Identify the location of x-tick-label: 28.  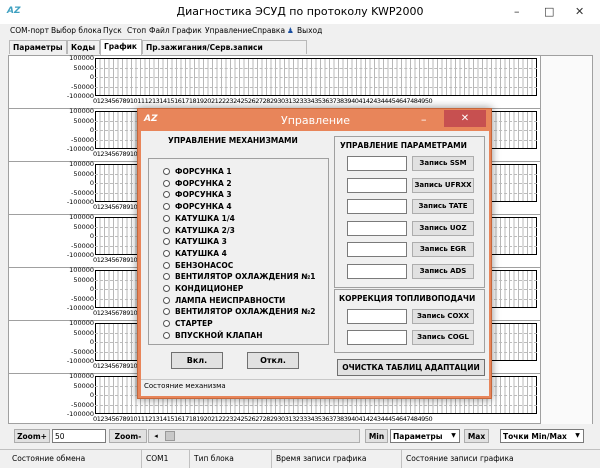
(266, 419).